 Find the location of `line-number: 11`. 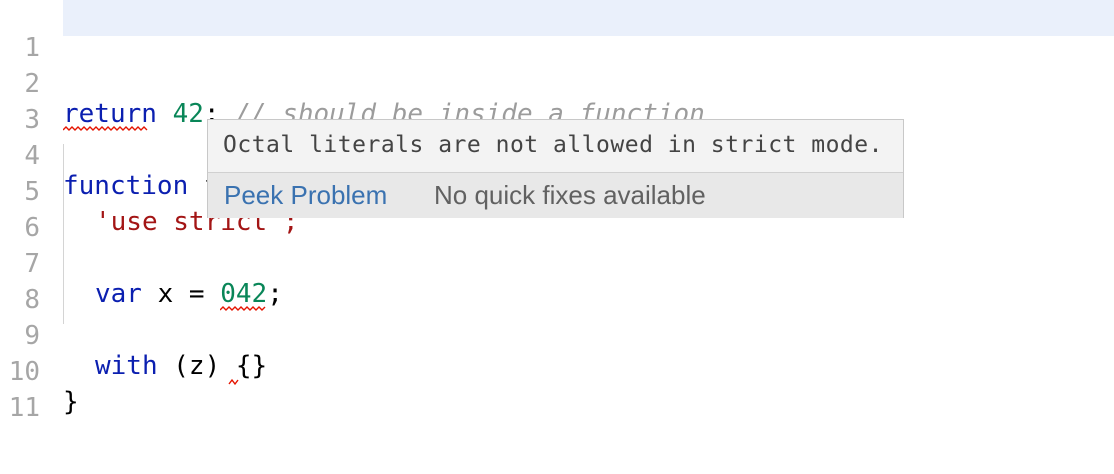

line-number: 11 is located at coordinates (24, 408).